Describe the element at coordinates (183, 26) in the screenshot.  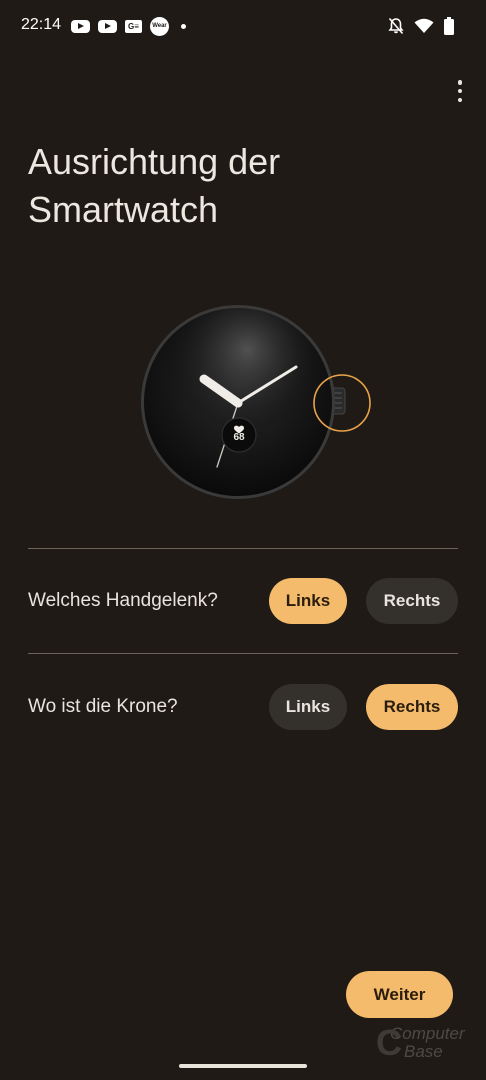
I see `more-notifications-dot-icon` at that location.